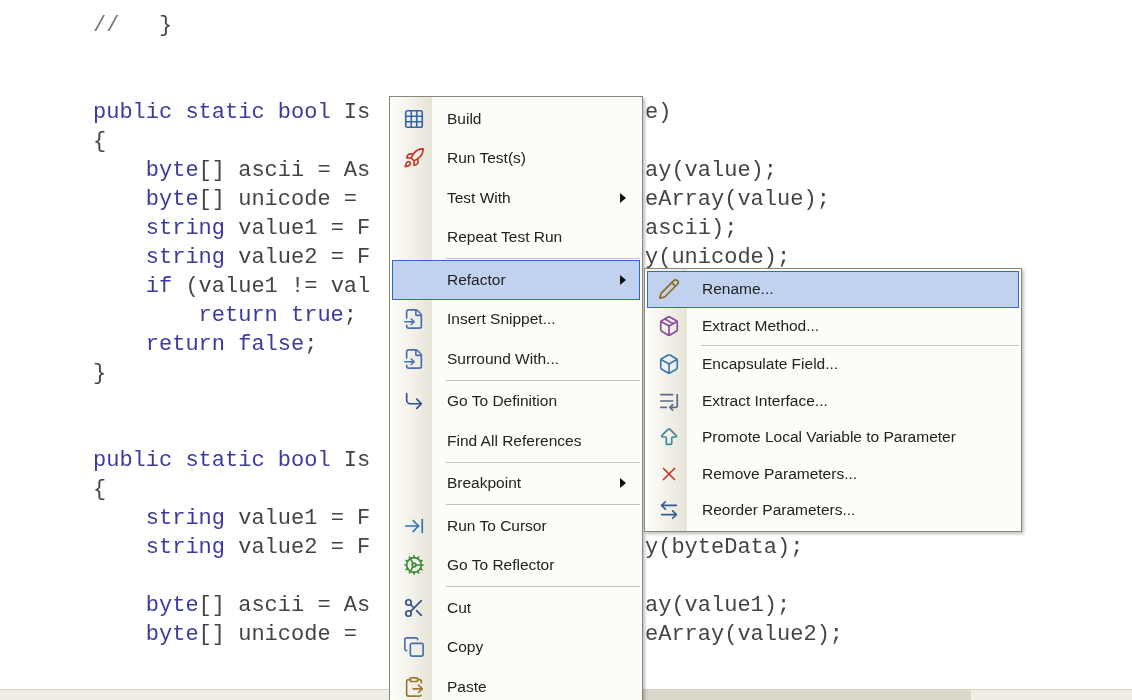 The image size is (1132, 700). Describe the element at coordinates (737, 199) in the screenshot. I see `code-line: eArray(value);` at that location.